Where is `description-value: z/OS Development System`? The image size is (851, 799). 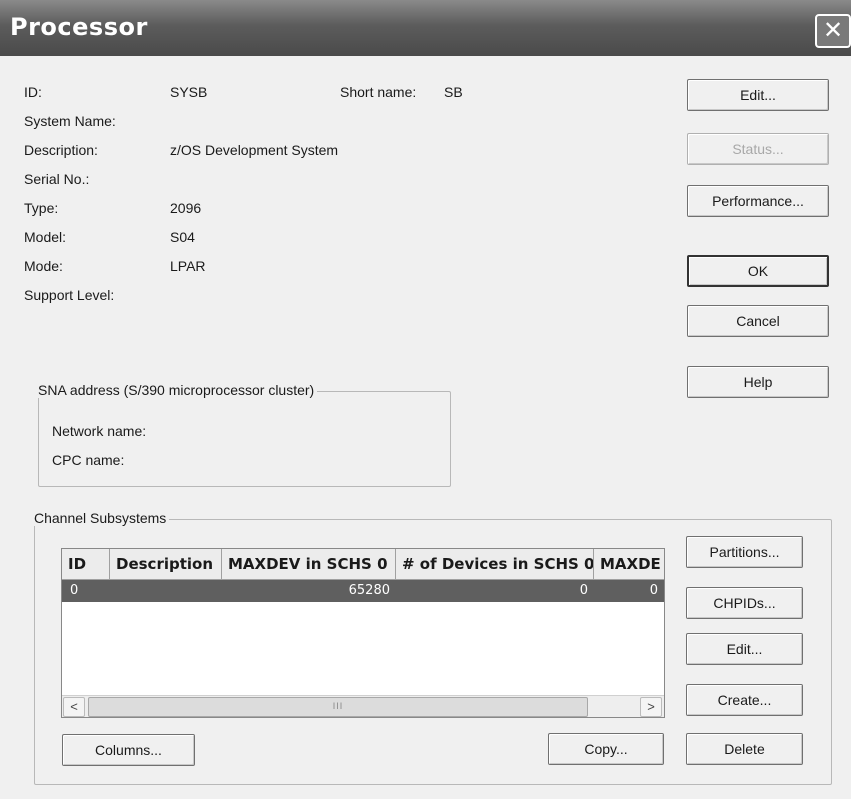
description-value: z/OS Development System is located at coordinates (254, 150).